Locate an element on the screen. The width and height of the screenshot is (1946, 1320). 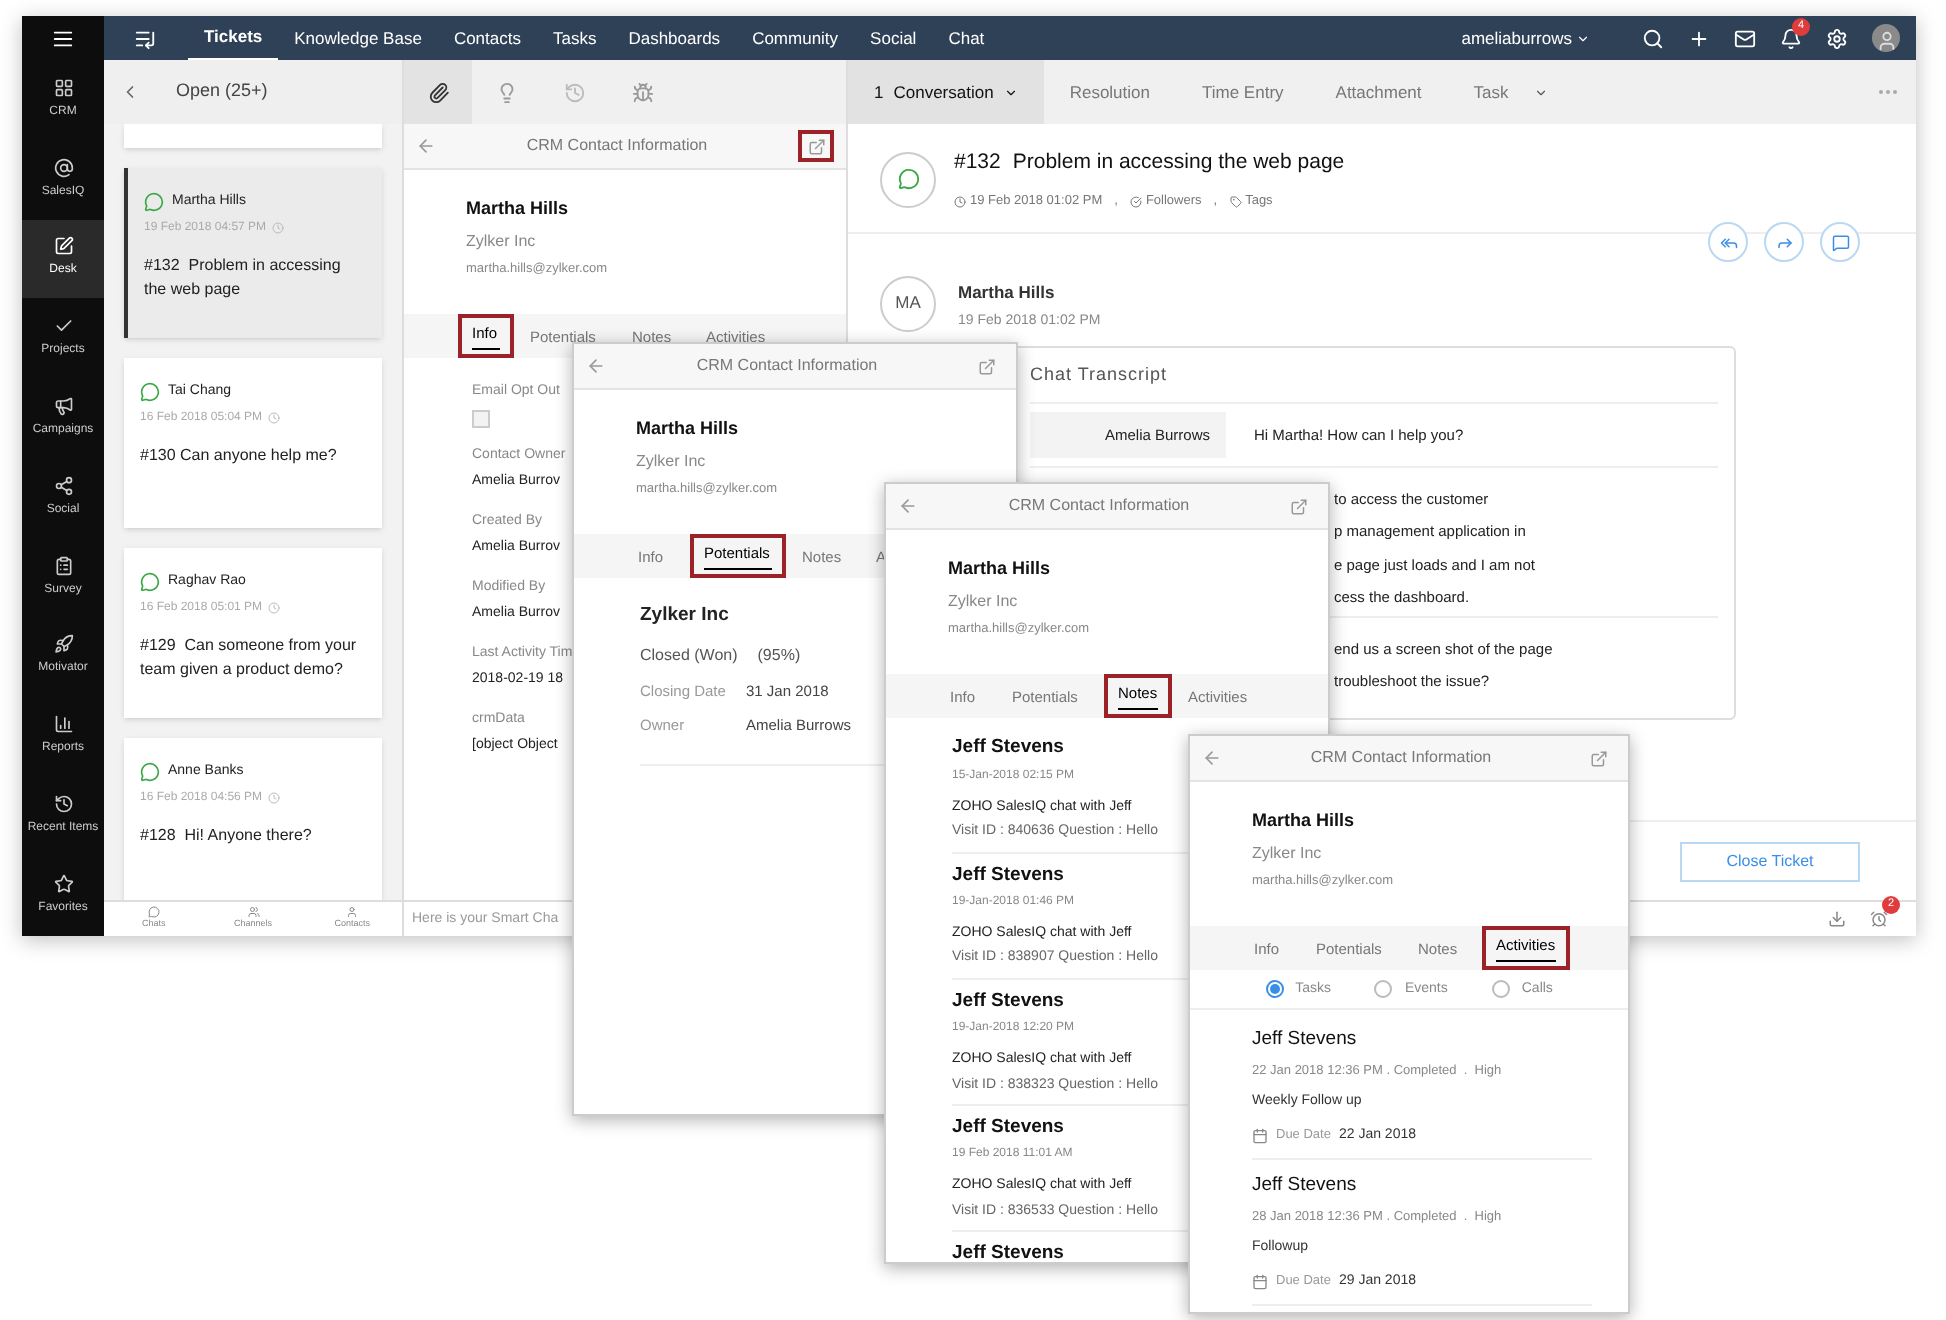
list-title: Open (25+) is located at coordinates (222, 91).